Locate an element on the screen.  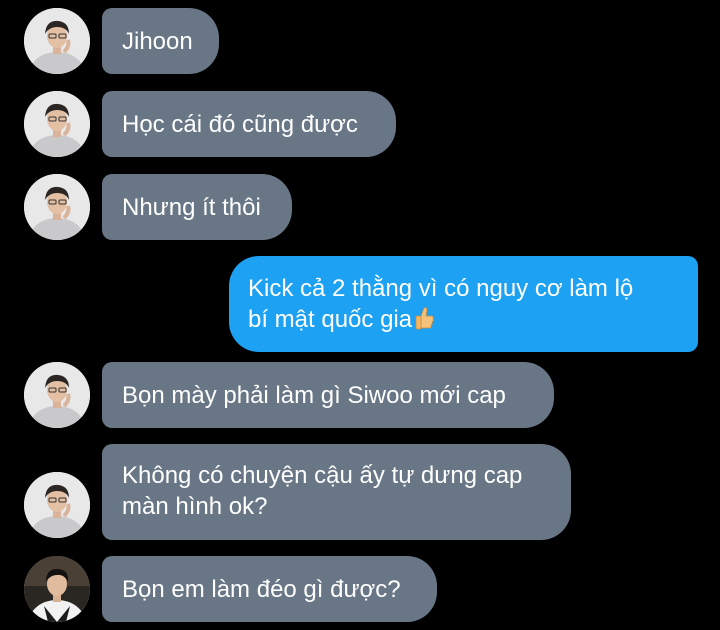
incoming-message-bubble: Jihoon is located at coordinates (160, 41).